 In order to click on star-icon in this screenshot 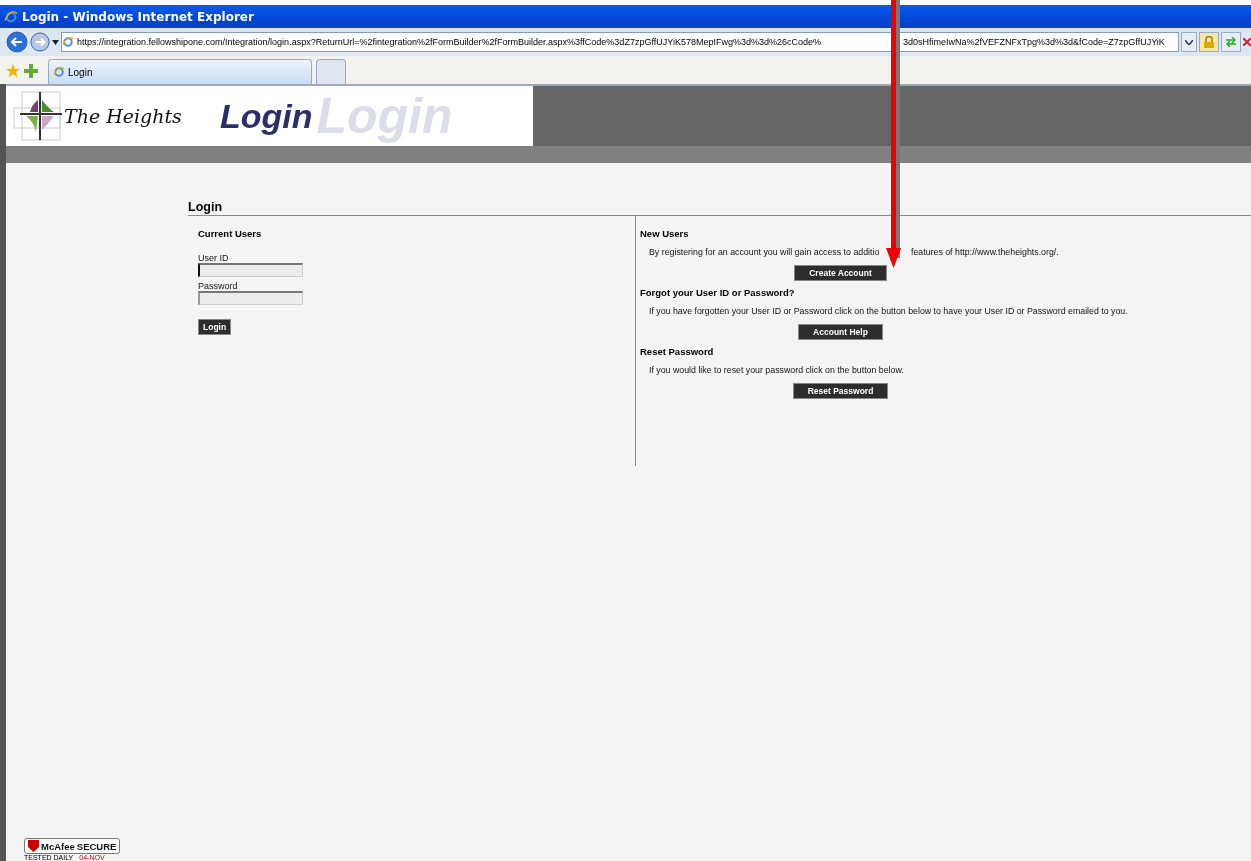, I will do `click(13, 71)`.